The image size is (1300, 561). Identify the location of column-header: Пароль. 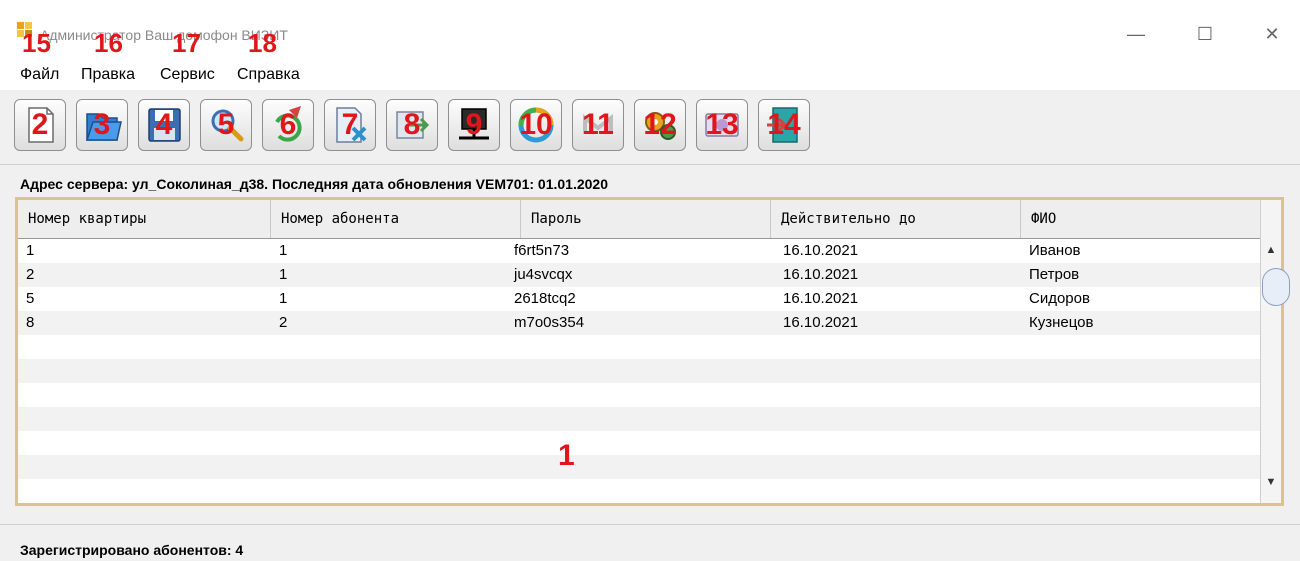
(646, 219).